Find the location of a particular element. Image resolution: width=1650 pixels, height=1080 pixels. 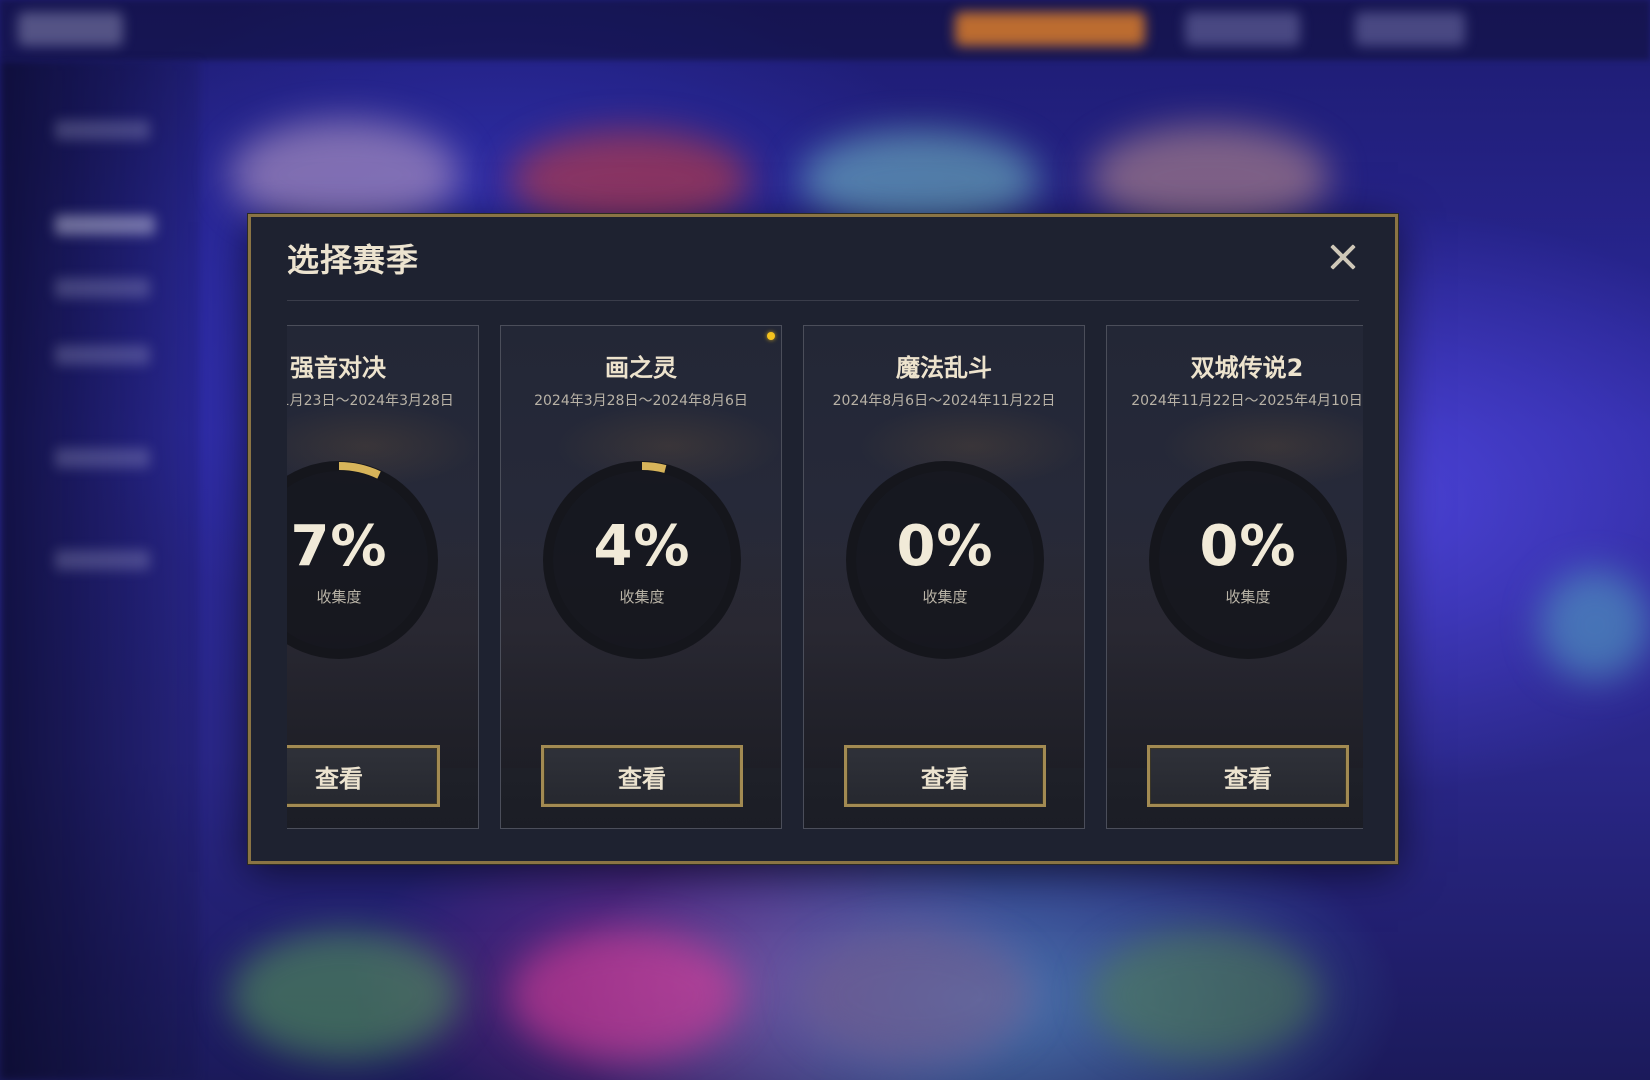

season-name: 魔法乱斗 is located at coordinates (944, 368).